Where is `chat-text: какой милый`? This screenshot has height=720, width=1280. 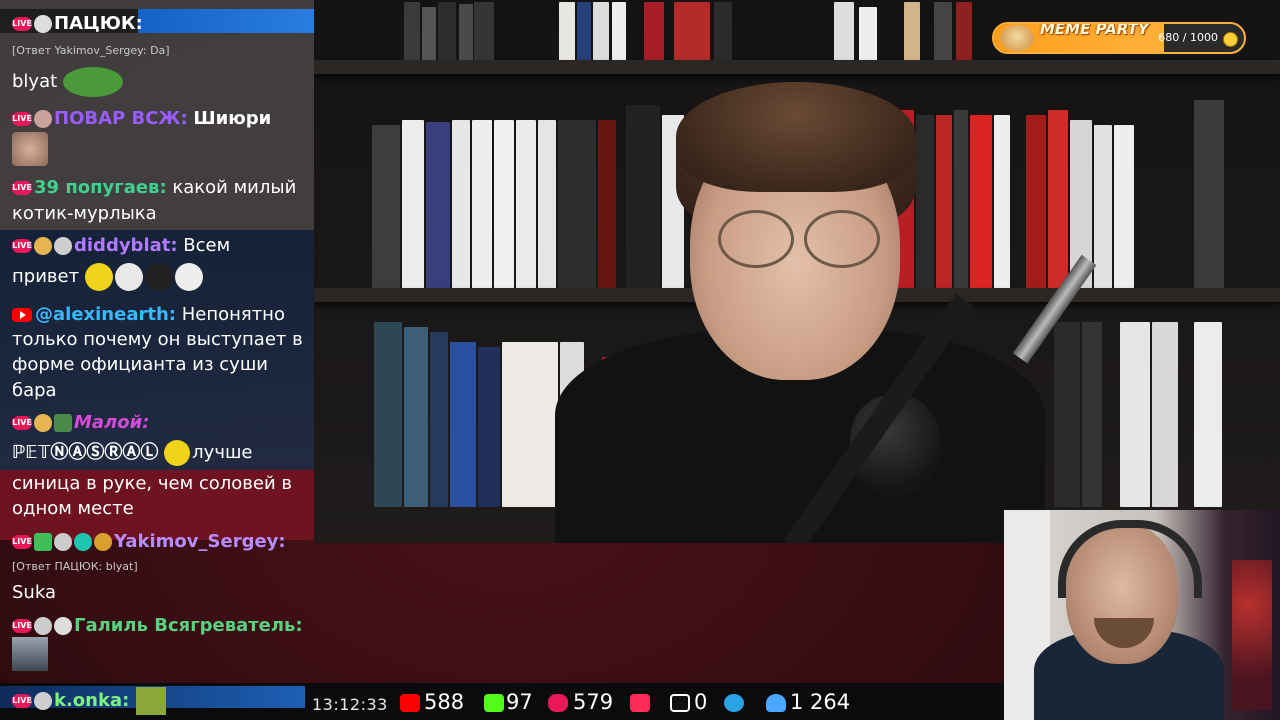 chat-text: какой милый is located at coordinates (234, 187).